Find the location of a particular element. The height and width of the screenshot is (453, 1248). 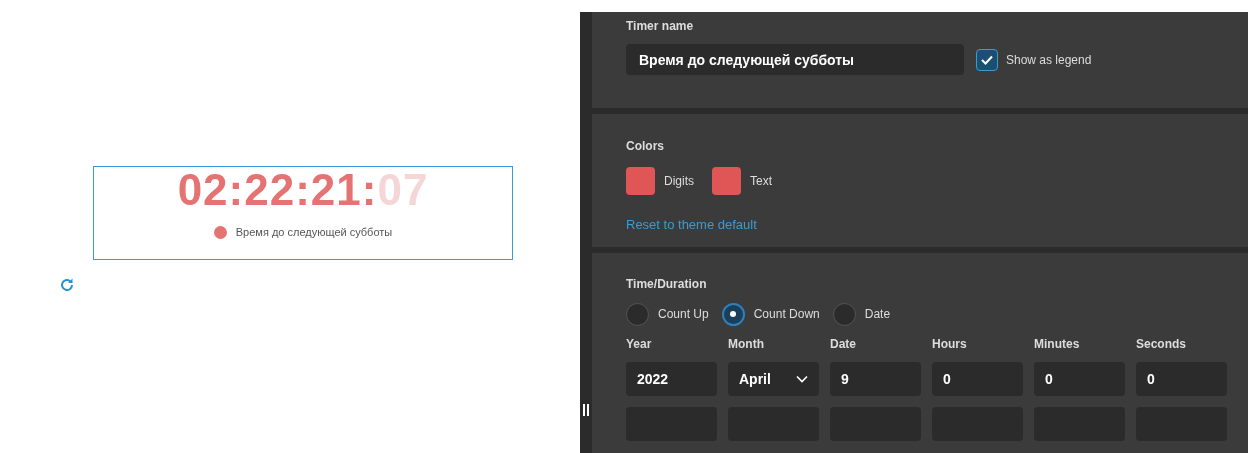

number-field: 9 is located at coordinates (875, 379).